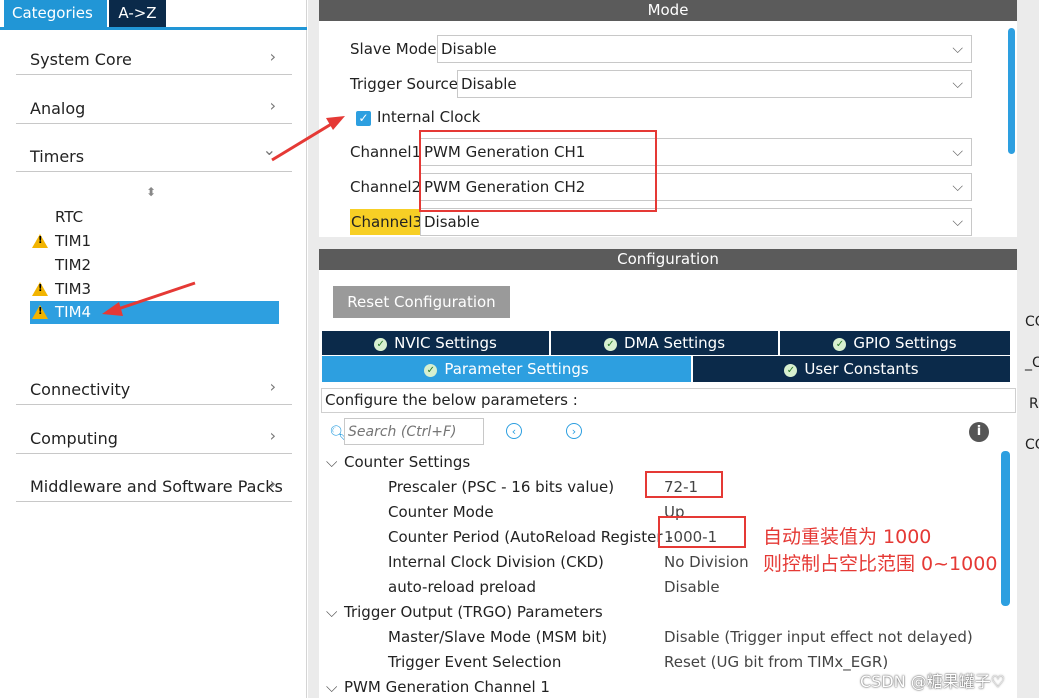 Image resolution: width=1039 pixels, height=698 pixels. Describe the element at coordinates (223, 216) in the screenshot. I see `annotation-arrows` at that location.